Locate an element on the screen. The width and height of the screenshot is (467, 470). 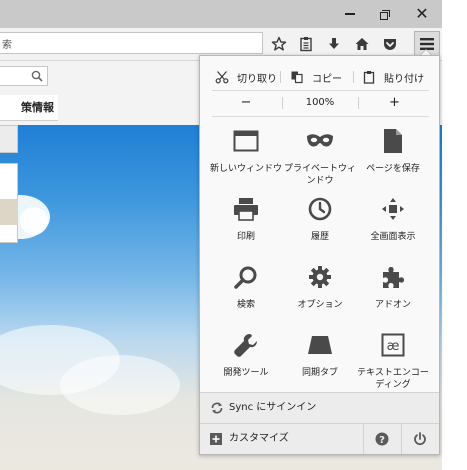
quit-button is located at coordinates (419, 439).